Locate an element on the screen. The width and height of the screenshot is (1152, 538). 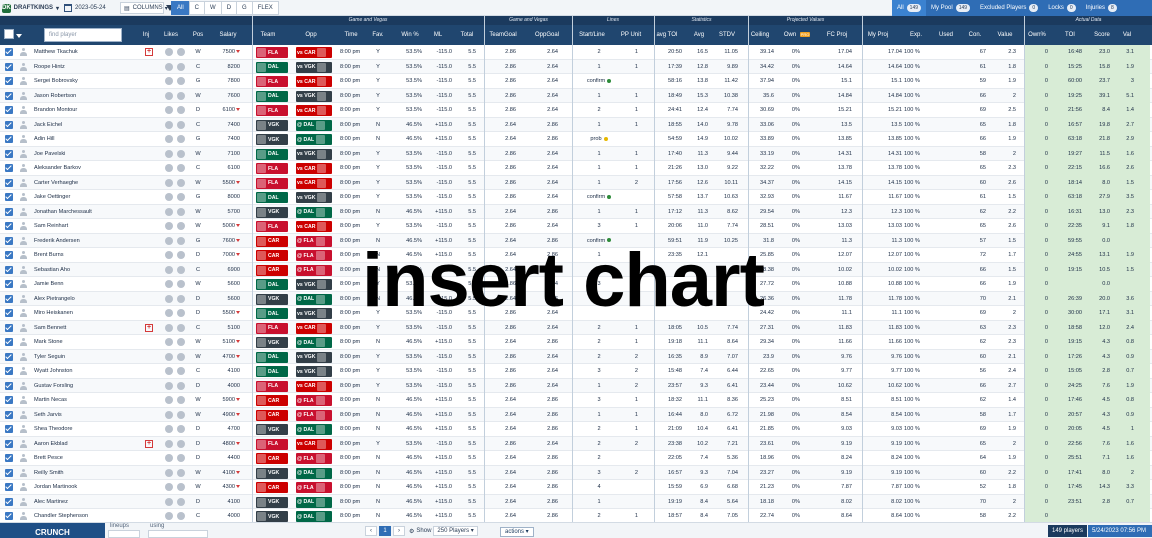
col-salary: Salary is located at coordinates (228, 35).